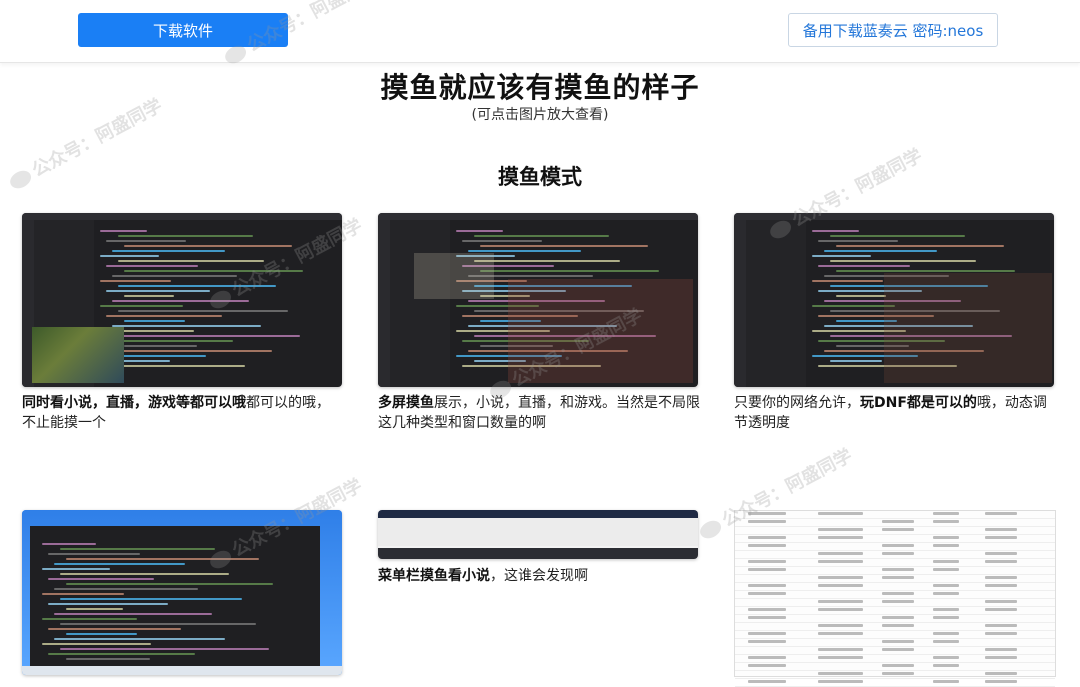 The image size is (1080, 687). Describe the element at coordinates (176, 413) in the screenshot. I see `card-1-caption: 同时看小说，直播，游戏等都可以哦都可以的哦，不止能摸一个` at that location.